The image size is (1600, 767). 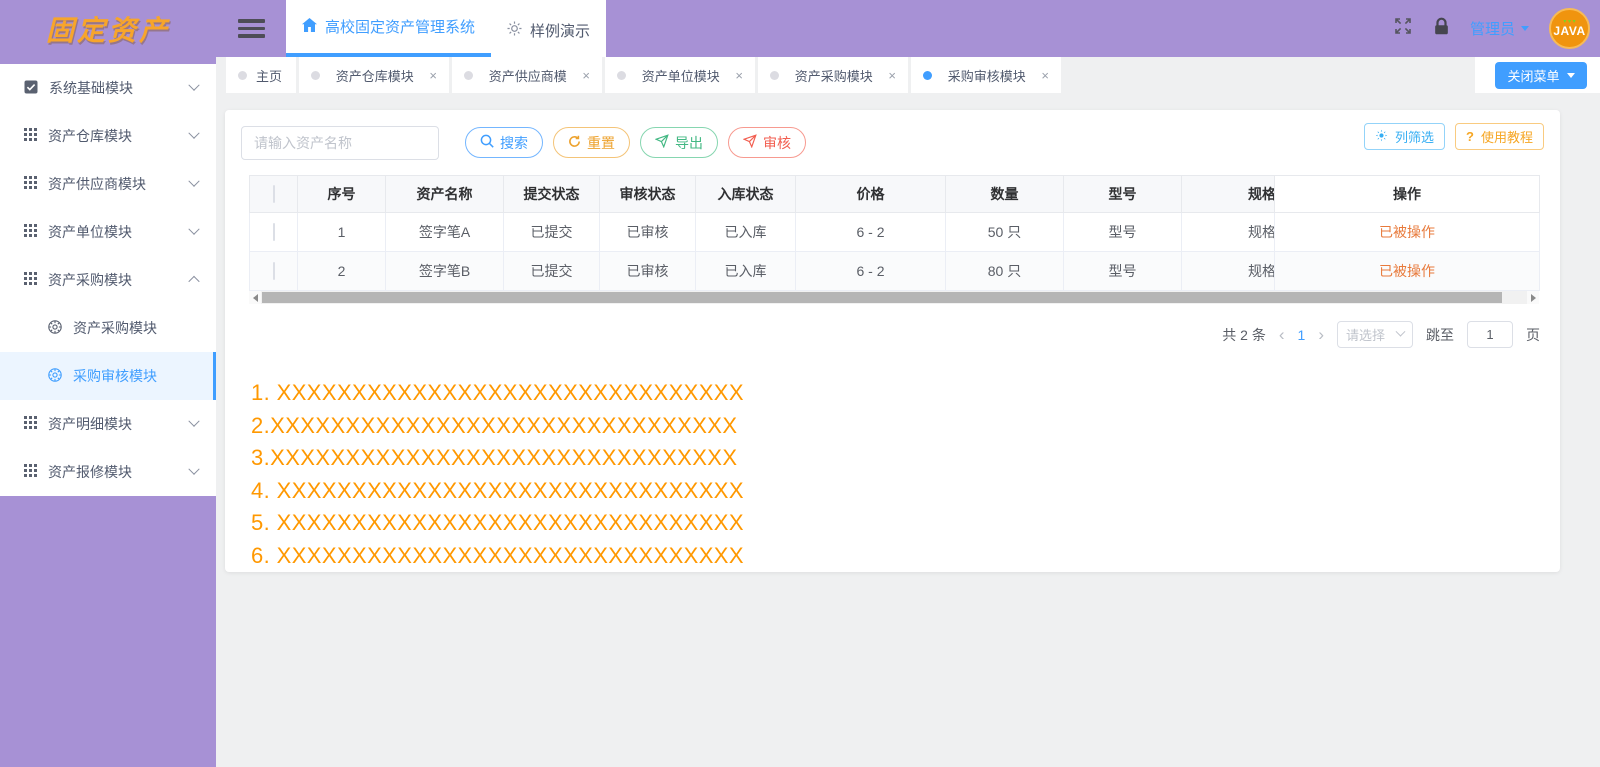 I want to click on jump-page-input, so click(x=1490, y=334).